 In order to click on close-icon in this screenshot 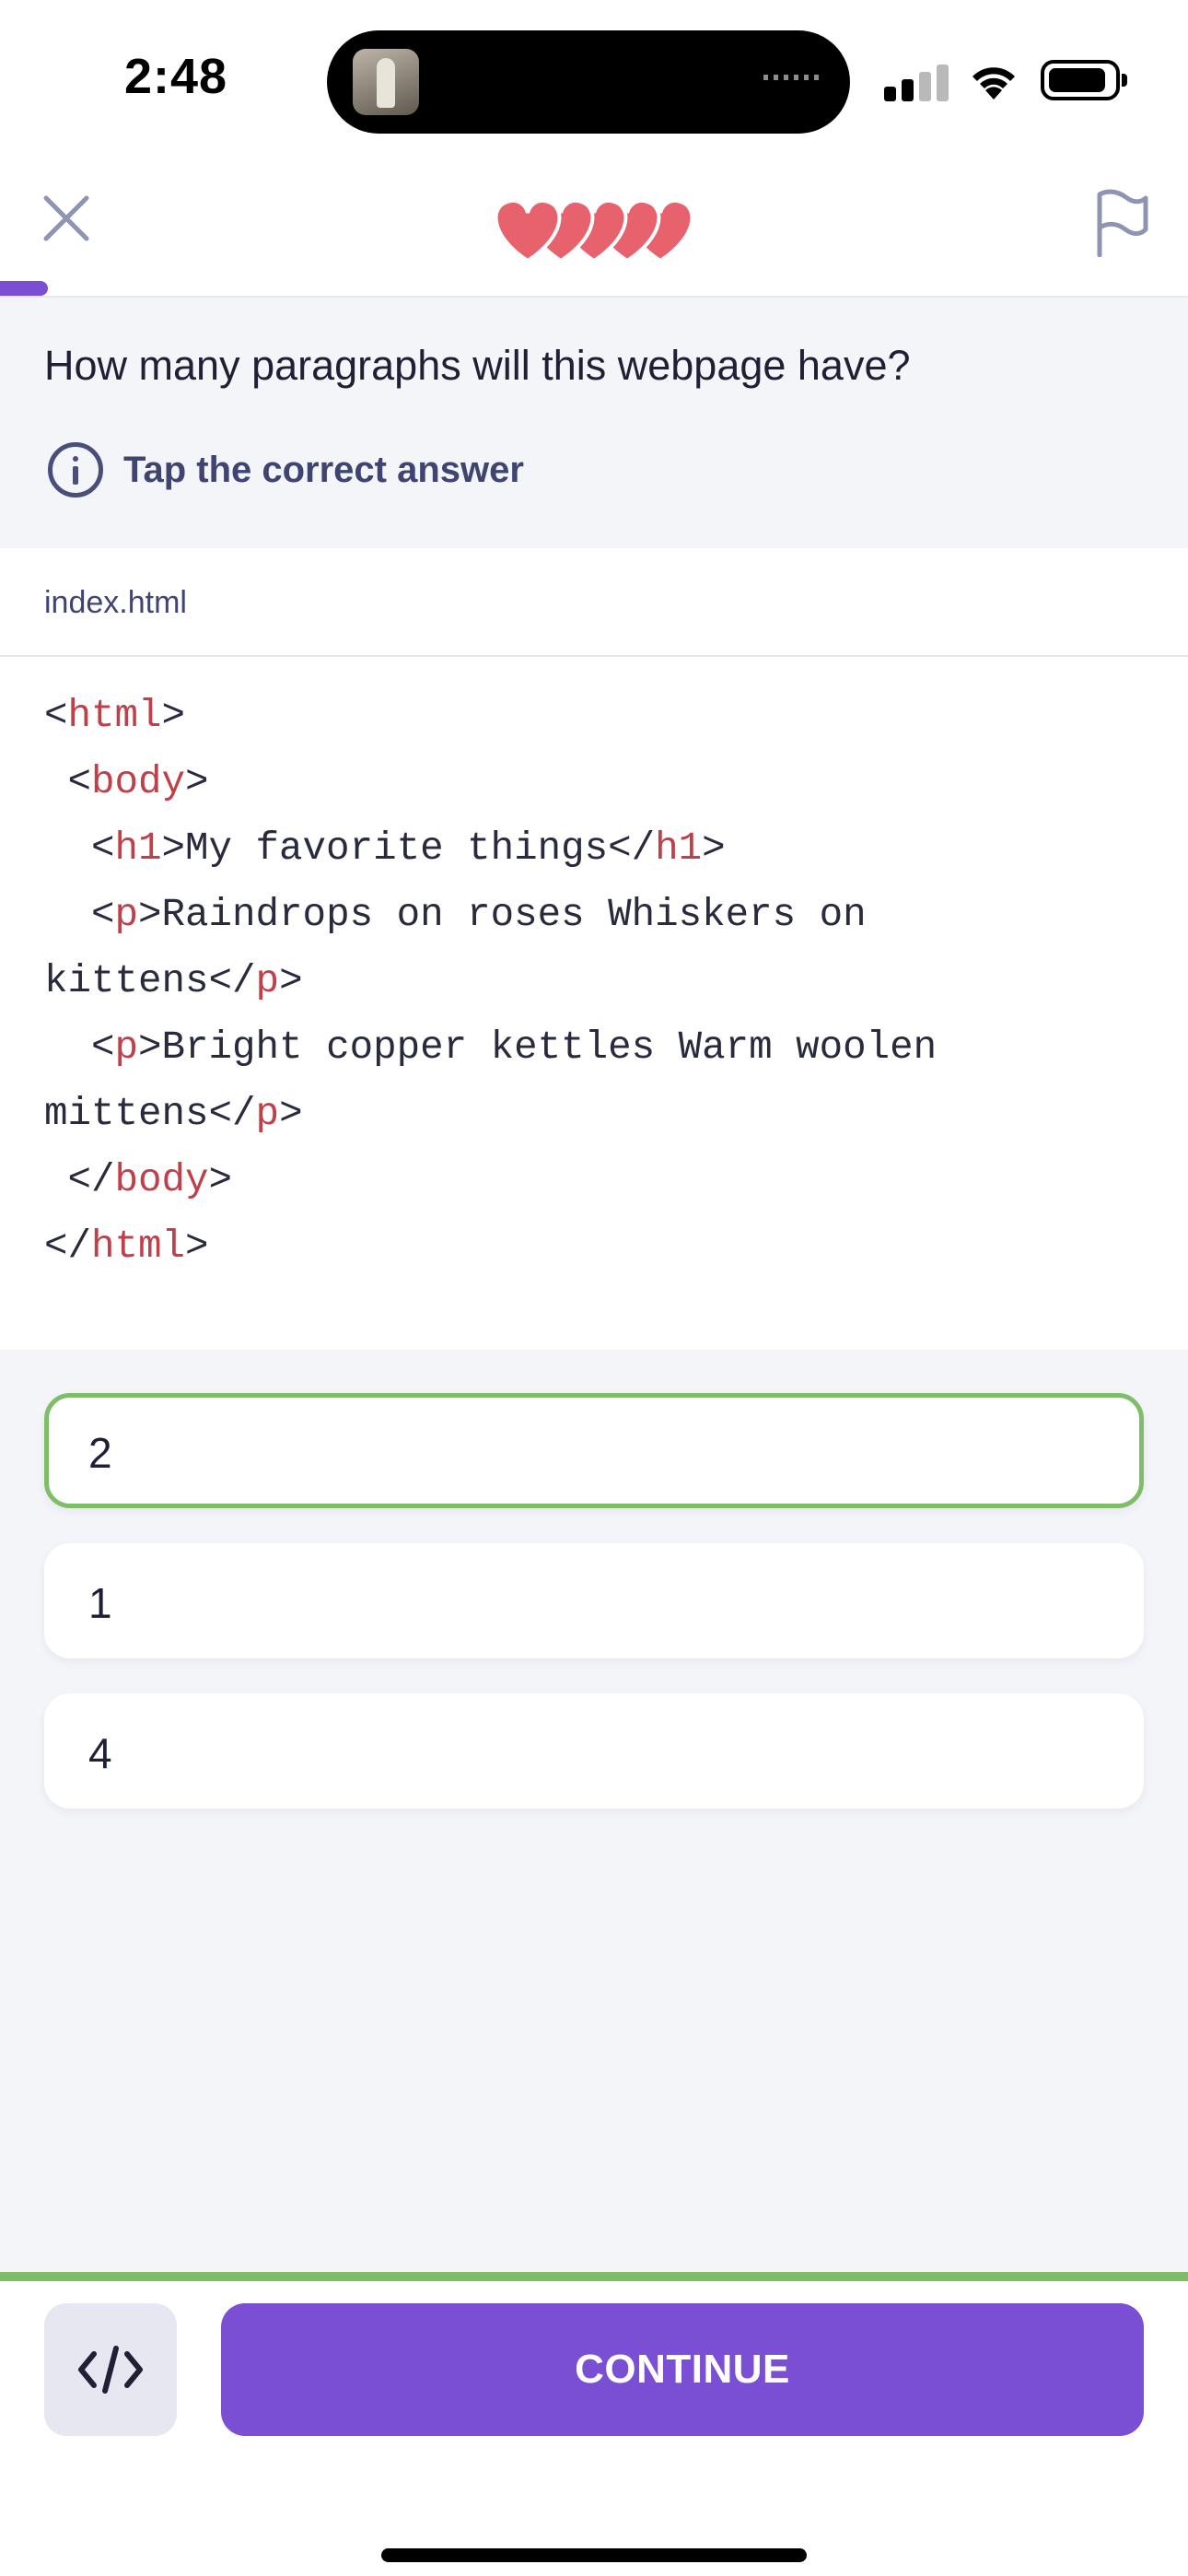, I will do `click(66, 218)`.